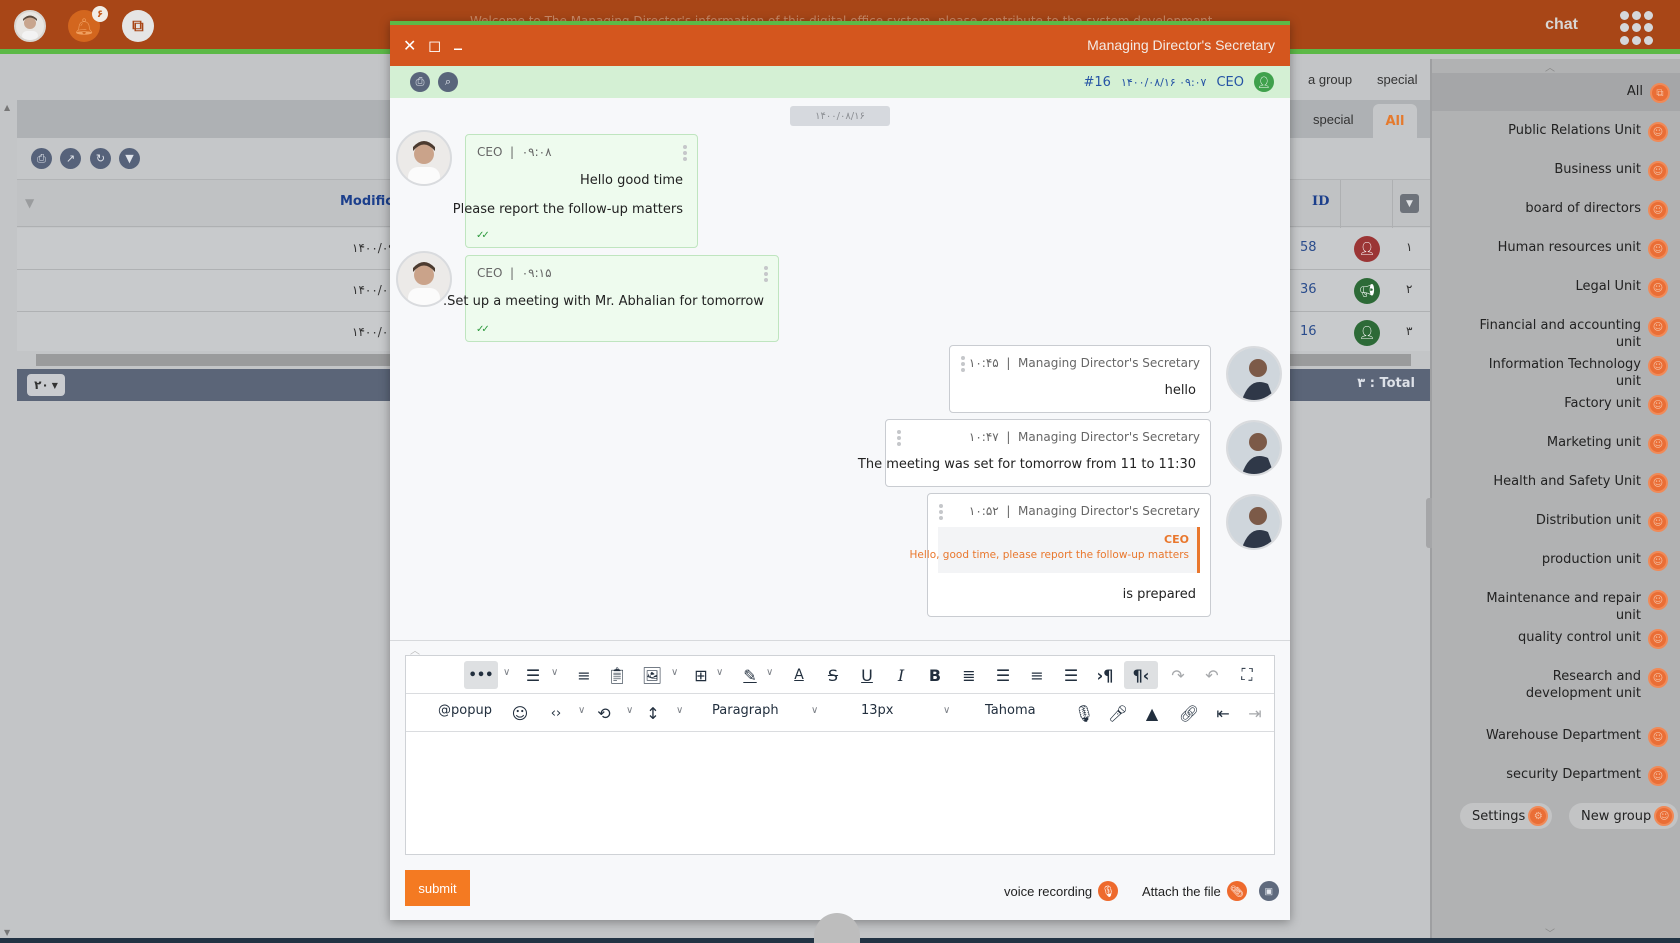 The height and width of the screenshot is (943, 1680). Describe the element at coordinates (1429, 523) in the screenshot. I see `sidebar-resize-handle` at that location.